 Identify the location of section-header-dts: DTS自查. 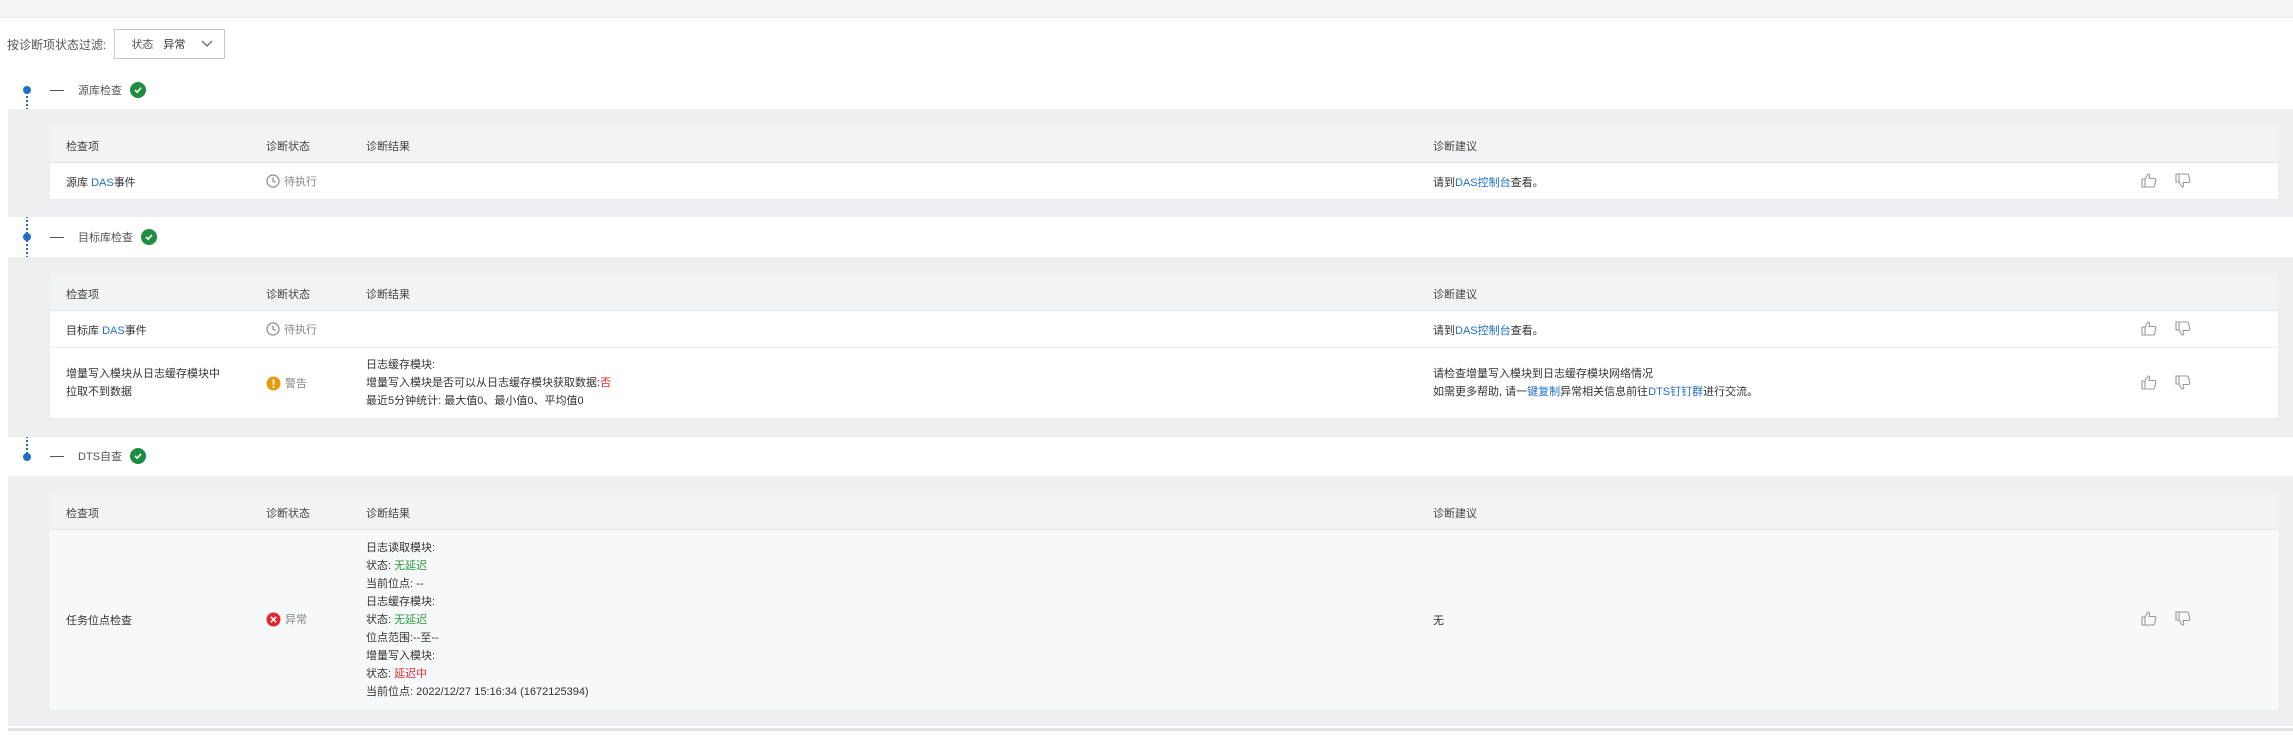
(98, 456).